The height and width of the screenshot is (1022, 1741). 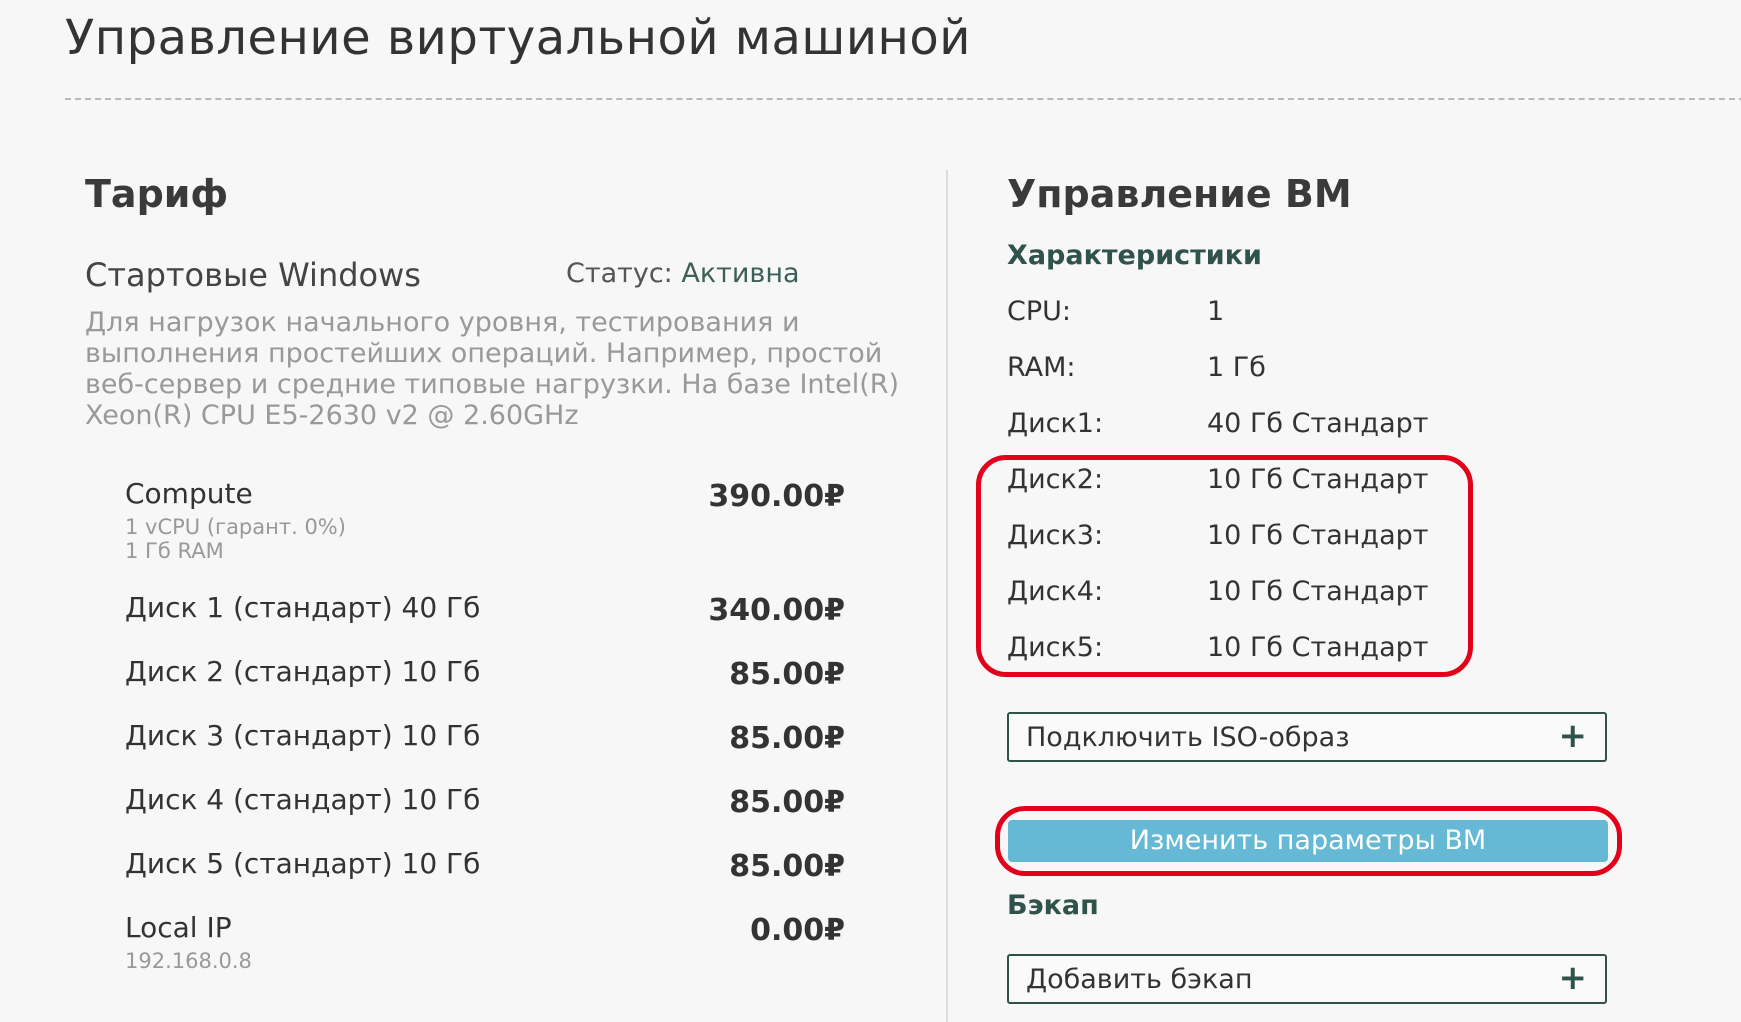 What do you see at coordinates (303, 799) in the screenshot?
I see `price-label: Диск 4 (стандарт) 10 Гб` at bounding box center [303, 799].